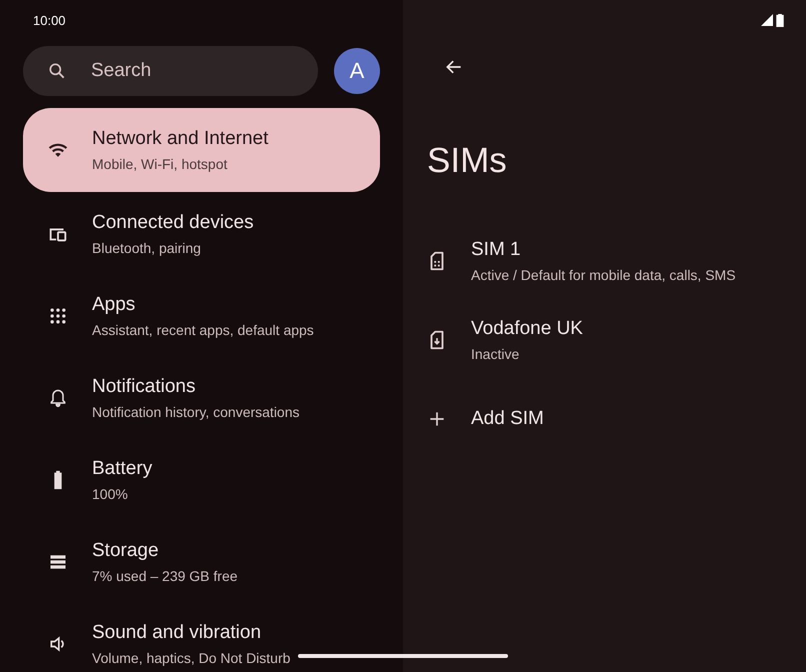 The height and width of the screenshot is (672, 806). What do you see at coordinates (767, 20) in the screenshot?
I see `signal-icon` at bounding box center [767, 20].